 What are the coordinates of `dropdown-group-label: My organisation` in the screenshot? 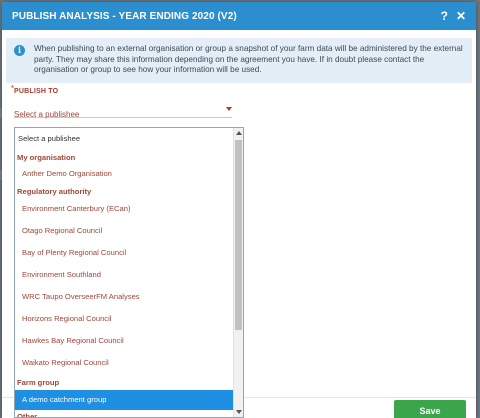 It's located at (46, 157).